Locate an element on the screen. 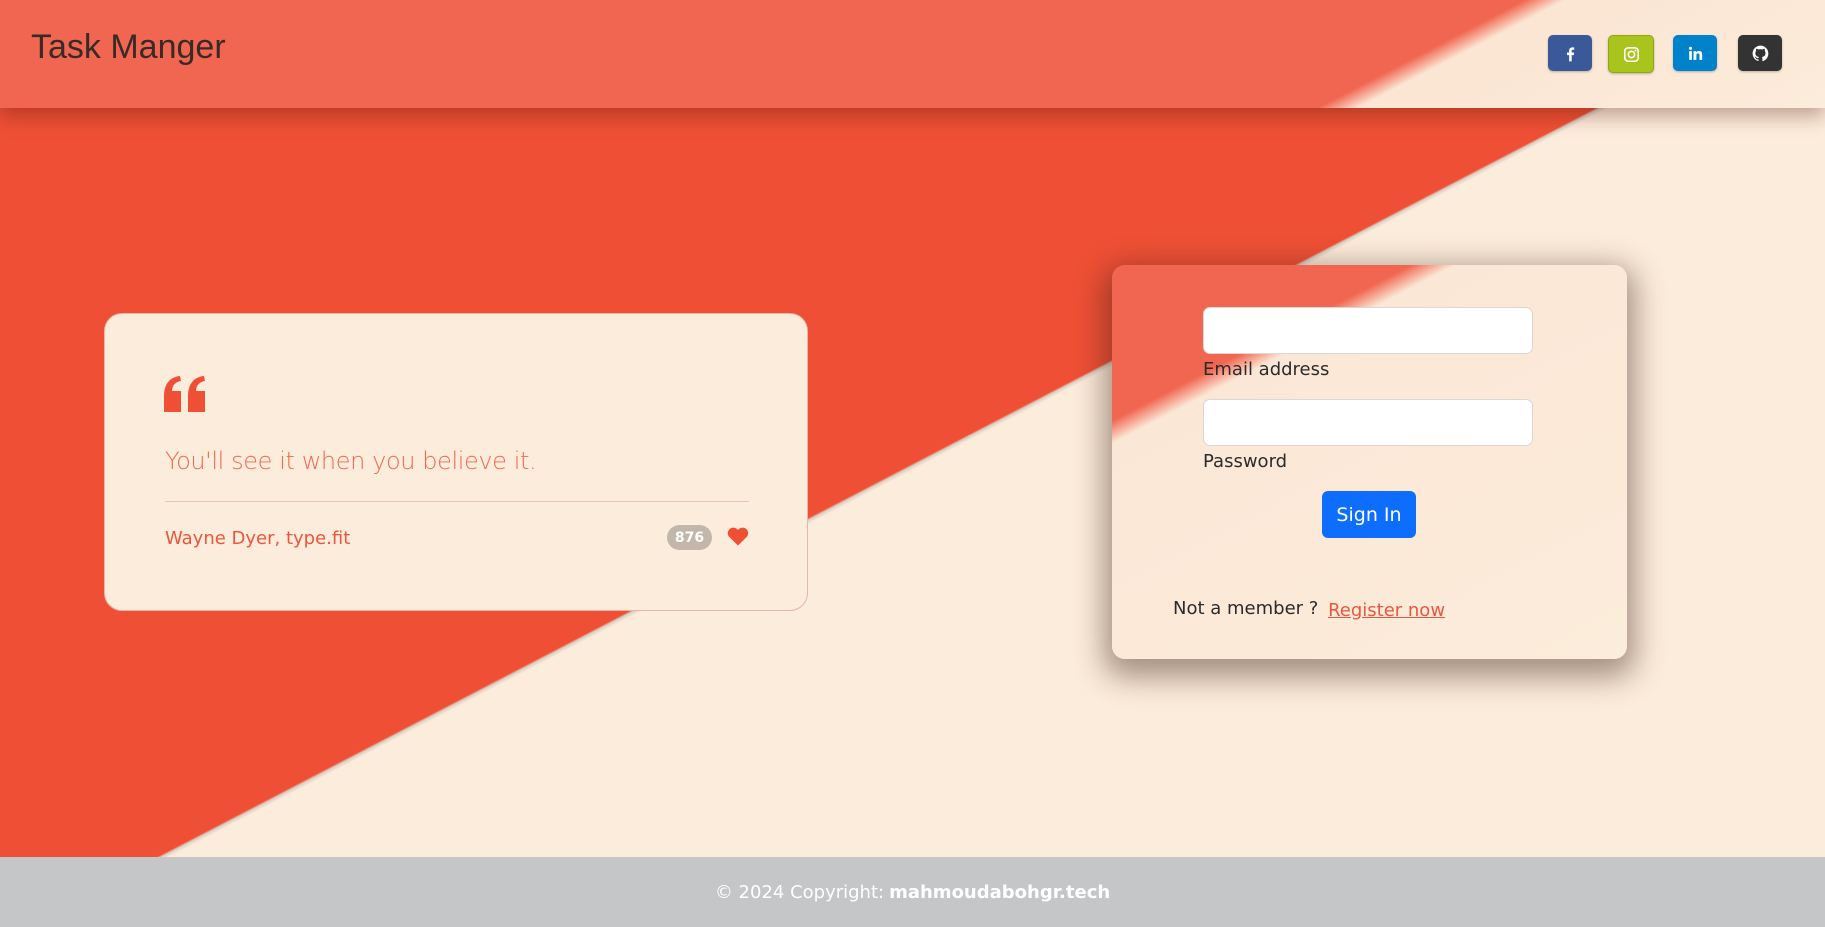  quote-divider is located at coordinates (457, 501).